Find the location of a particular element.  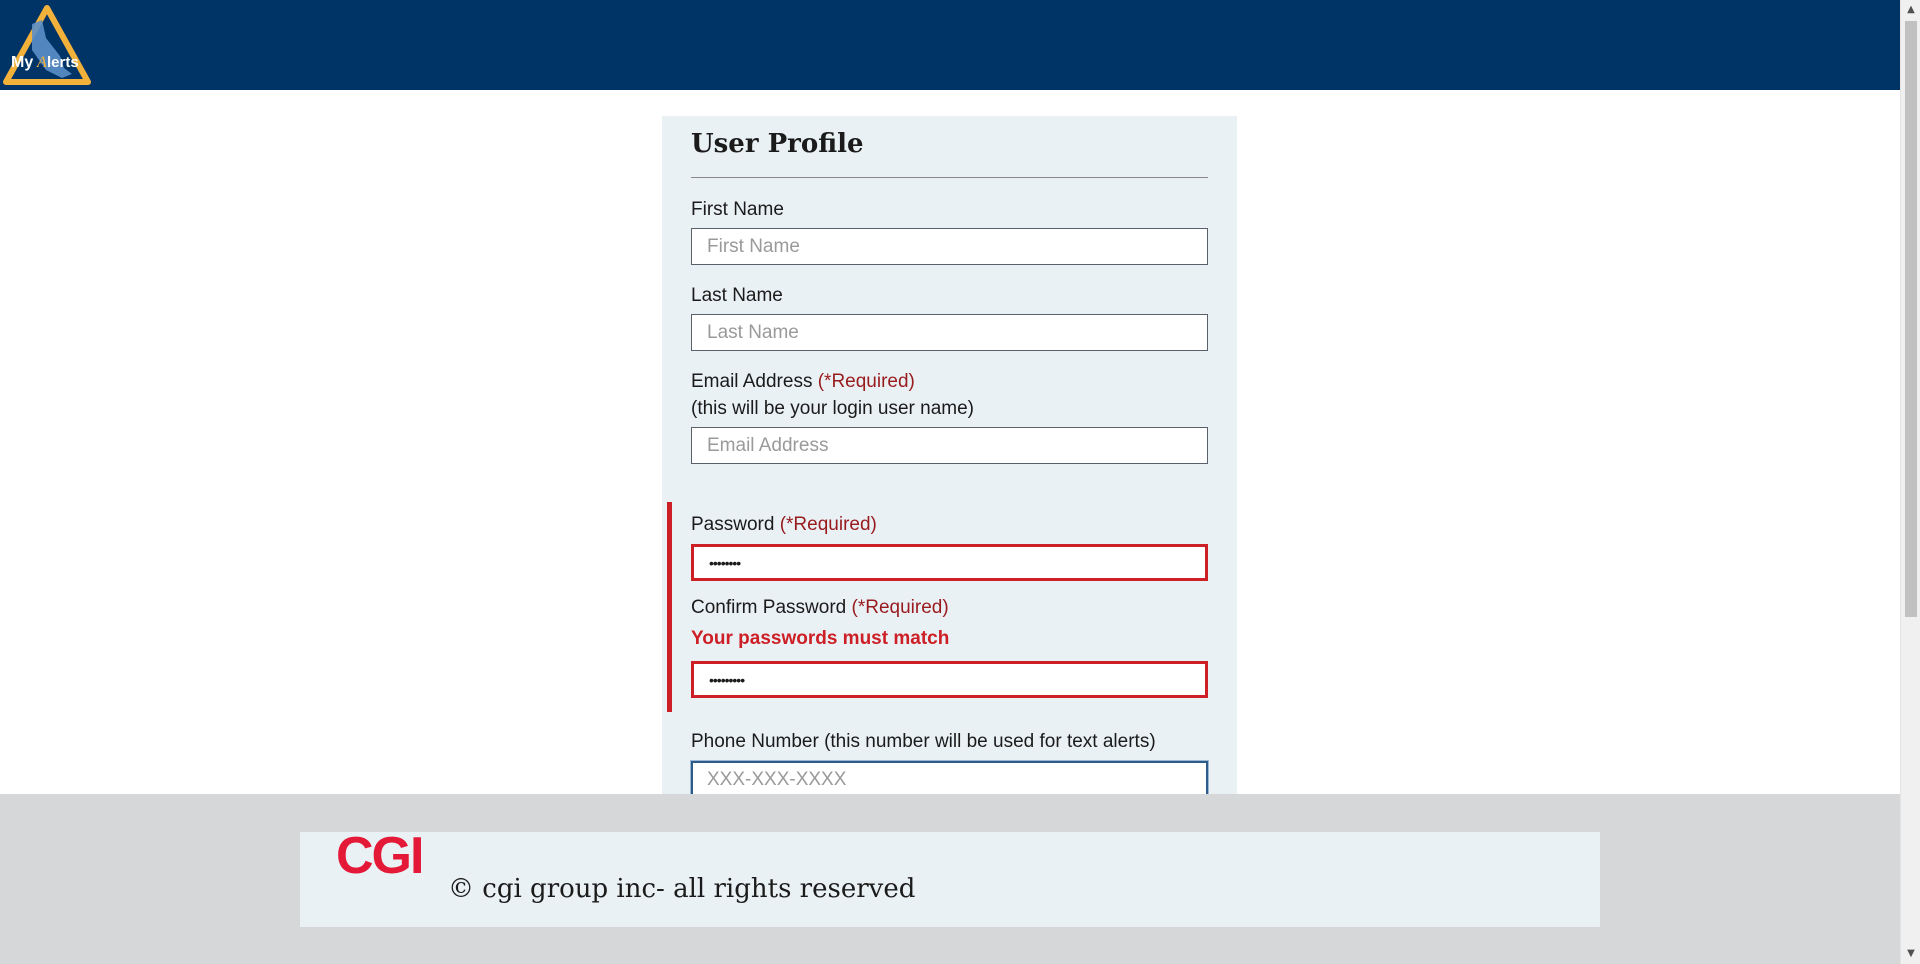

password-input: •••••••• is located at coordinates (949, 562).